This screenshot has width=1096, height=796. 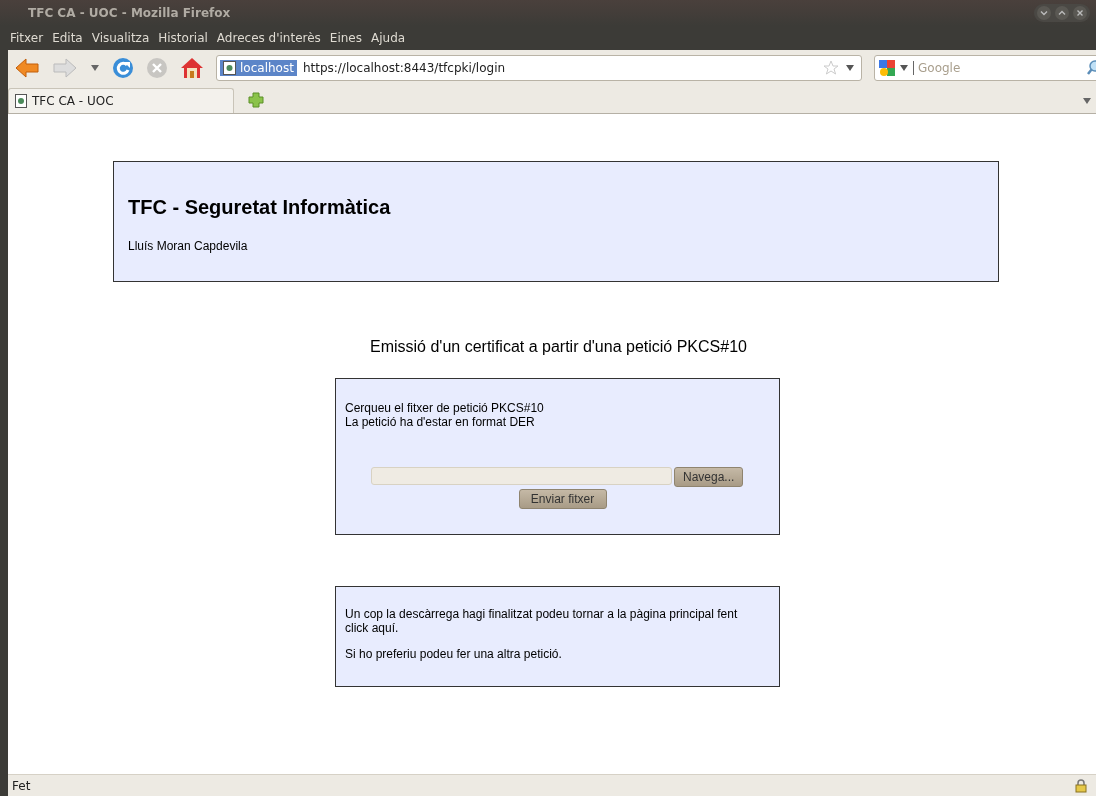 I want to click on instruction-text: La petició ha d'estar en format DER, so click(x=440, y=422).